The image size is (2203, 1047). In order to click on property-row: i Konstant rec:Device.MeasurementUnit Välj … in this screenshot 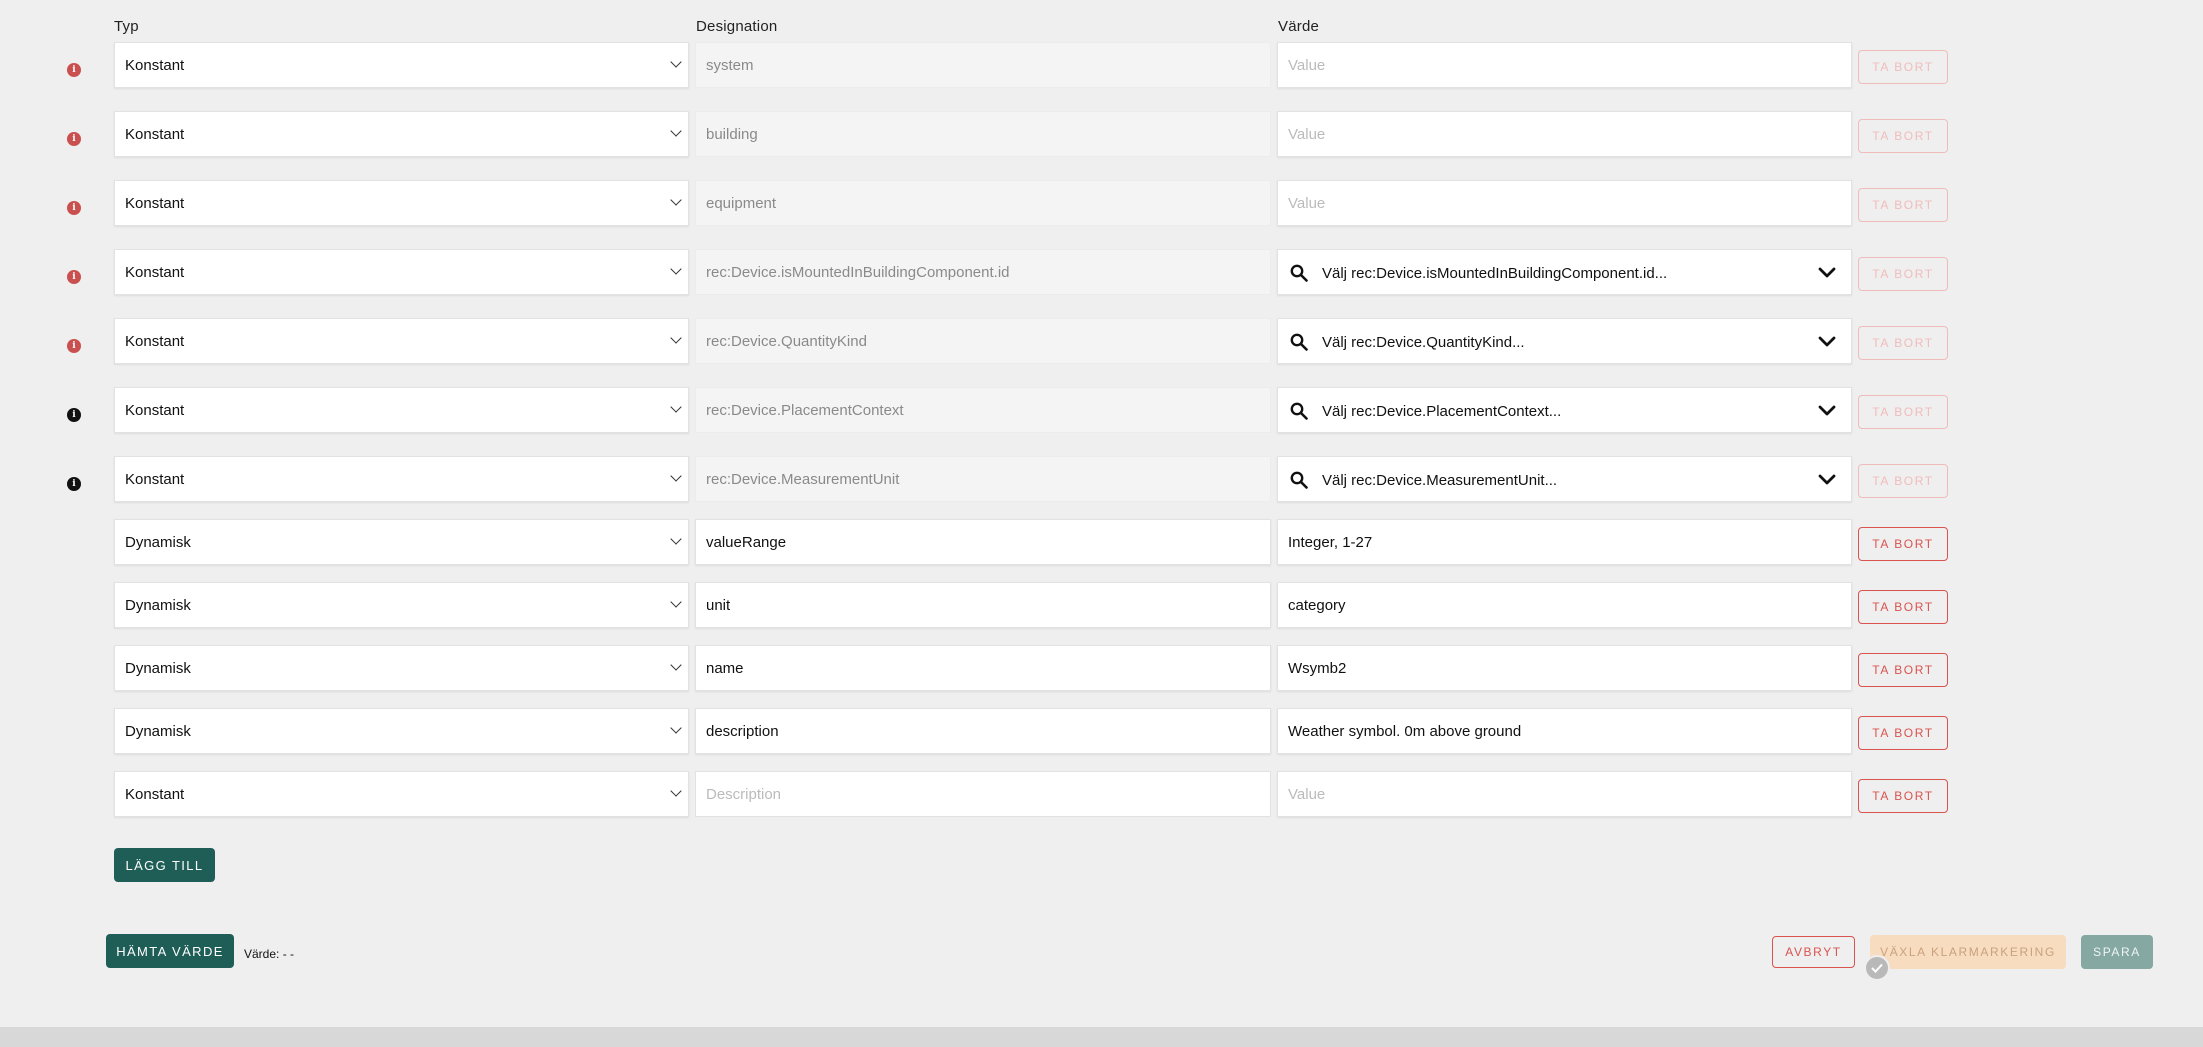, I will do `click(1101, 480)`.